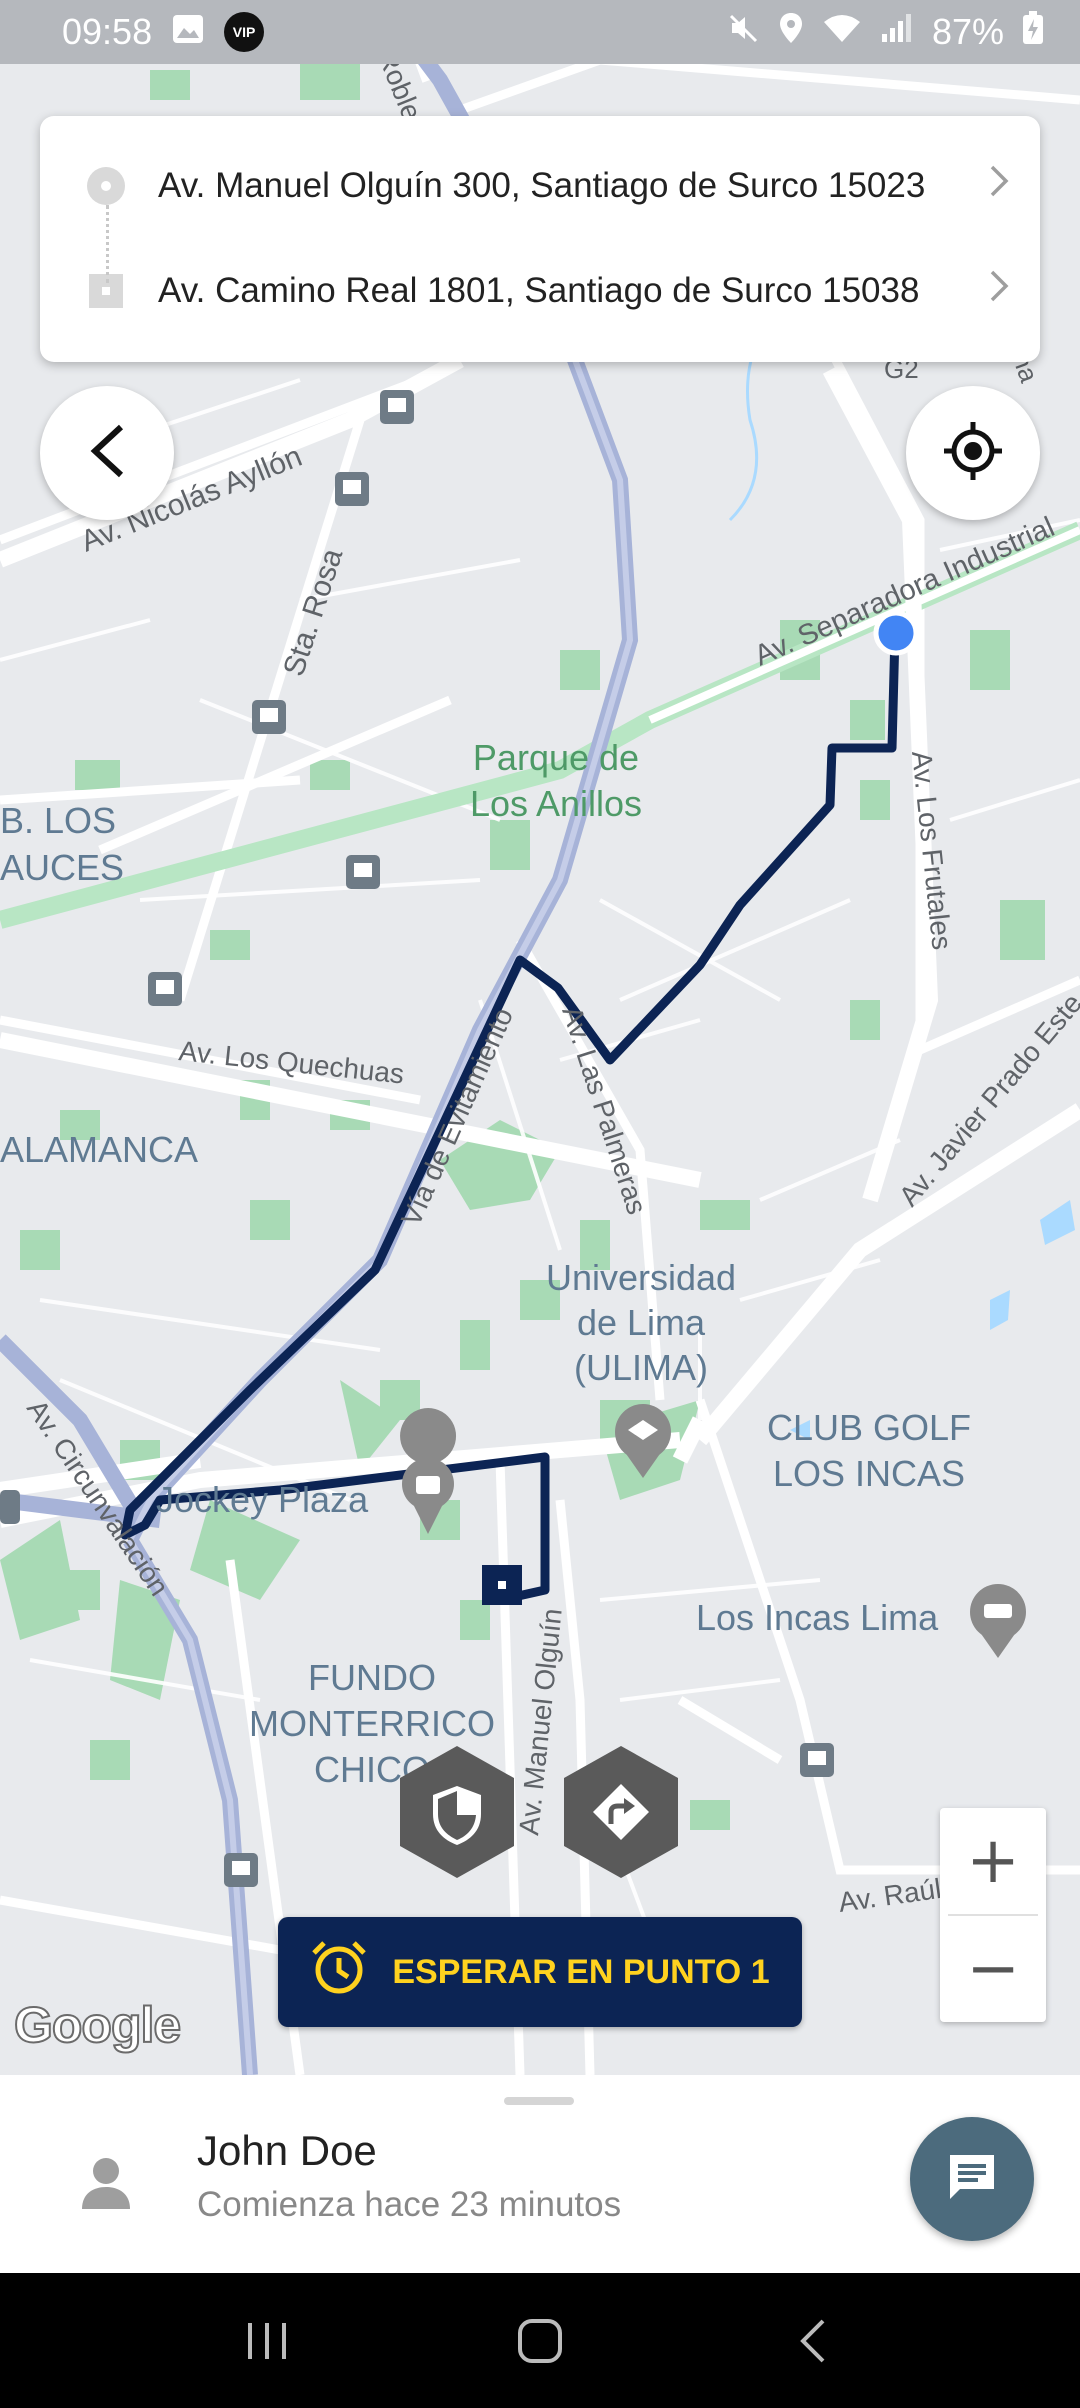  I want to click on zoom-in-button: +, so click(993, 1861).